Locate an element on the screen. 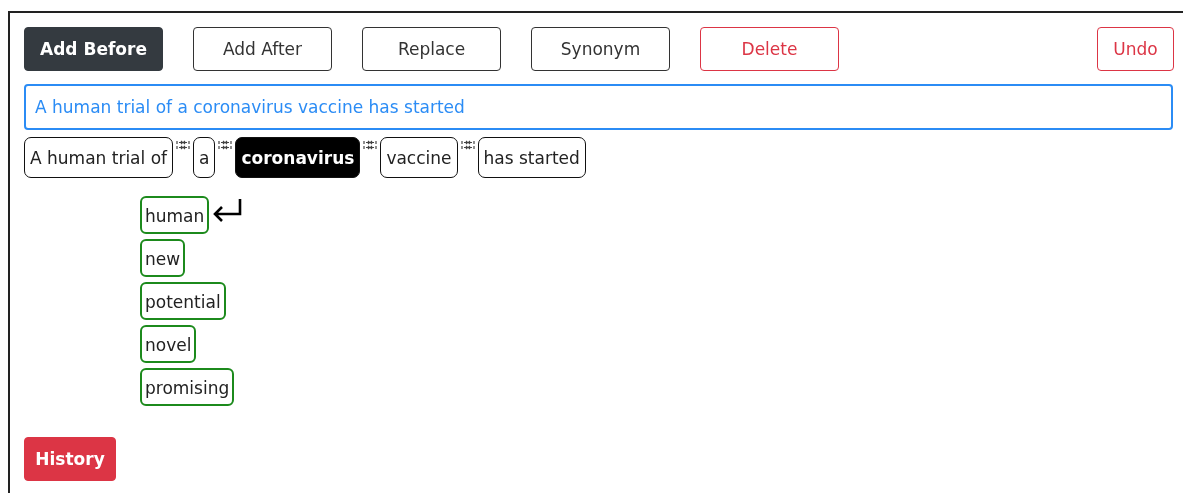 This screenshot has height=493, width=1183. suggestion-chip: potential is located at coordinates (183, 301).